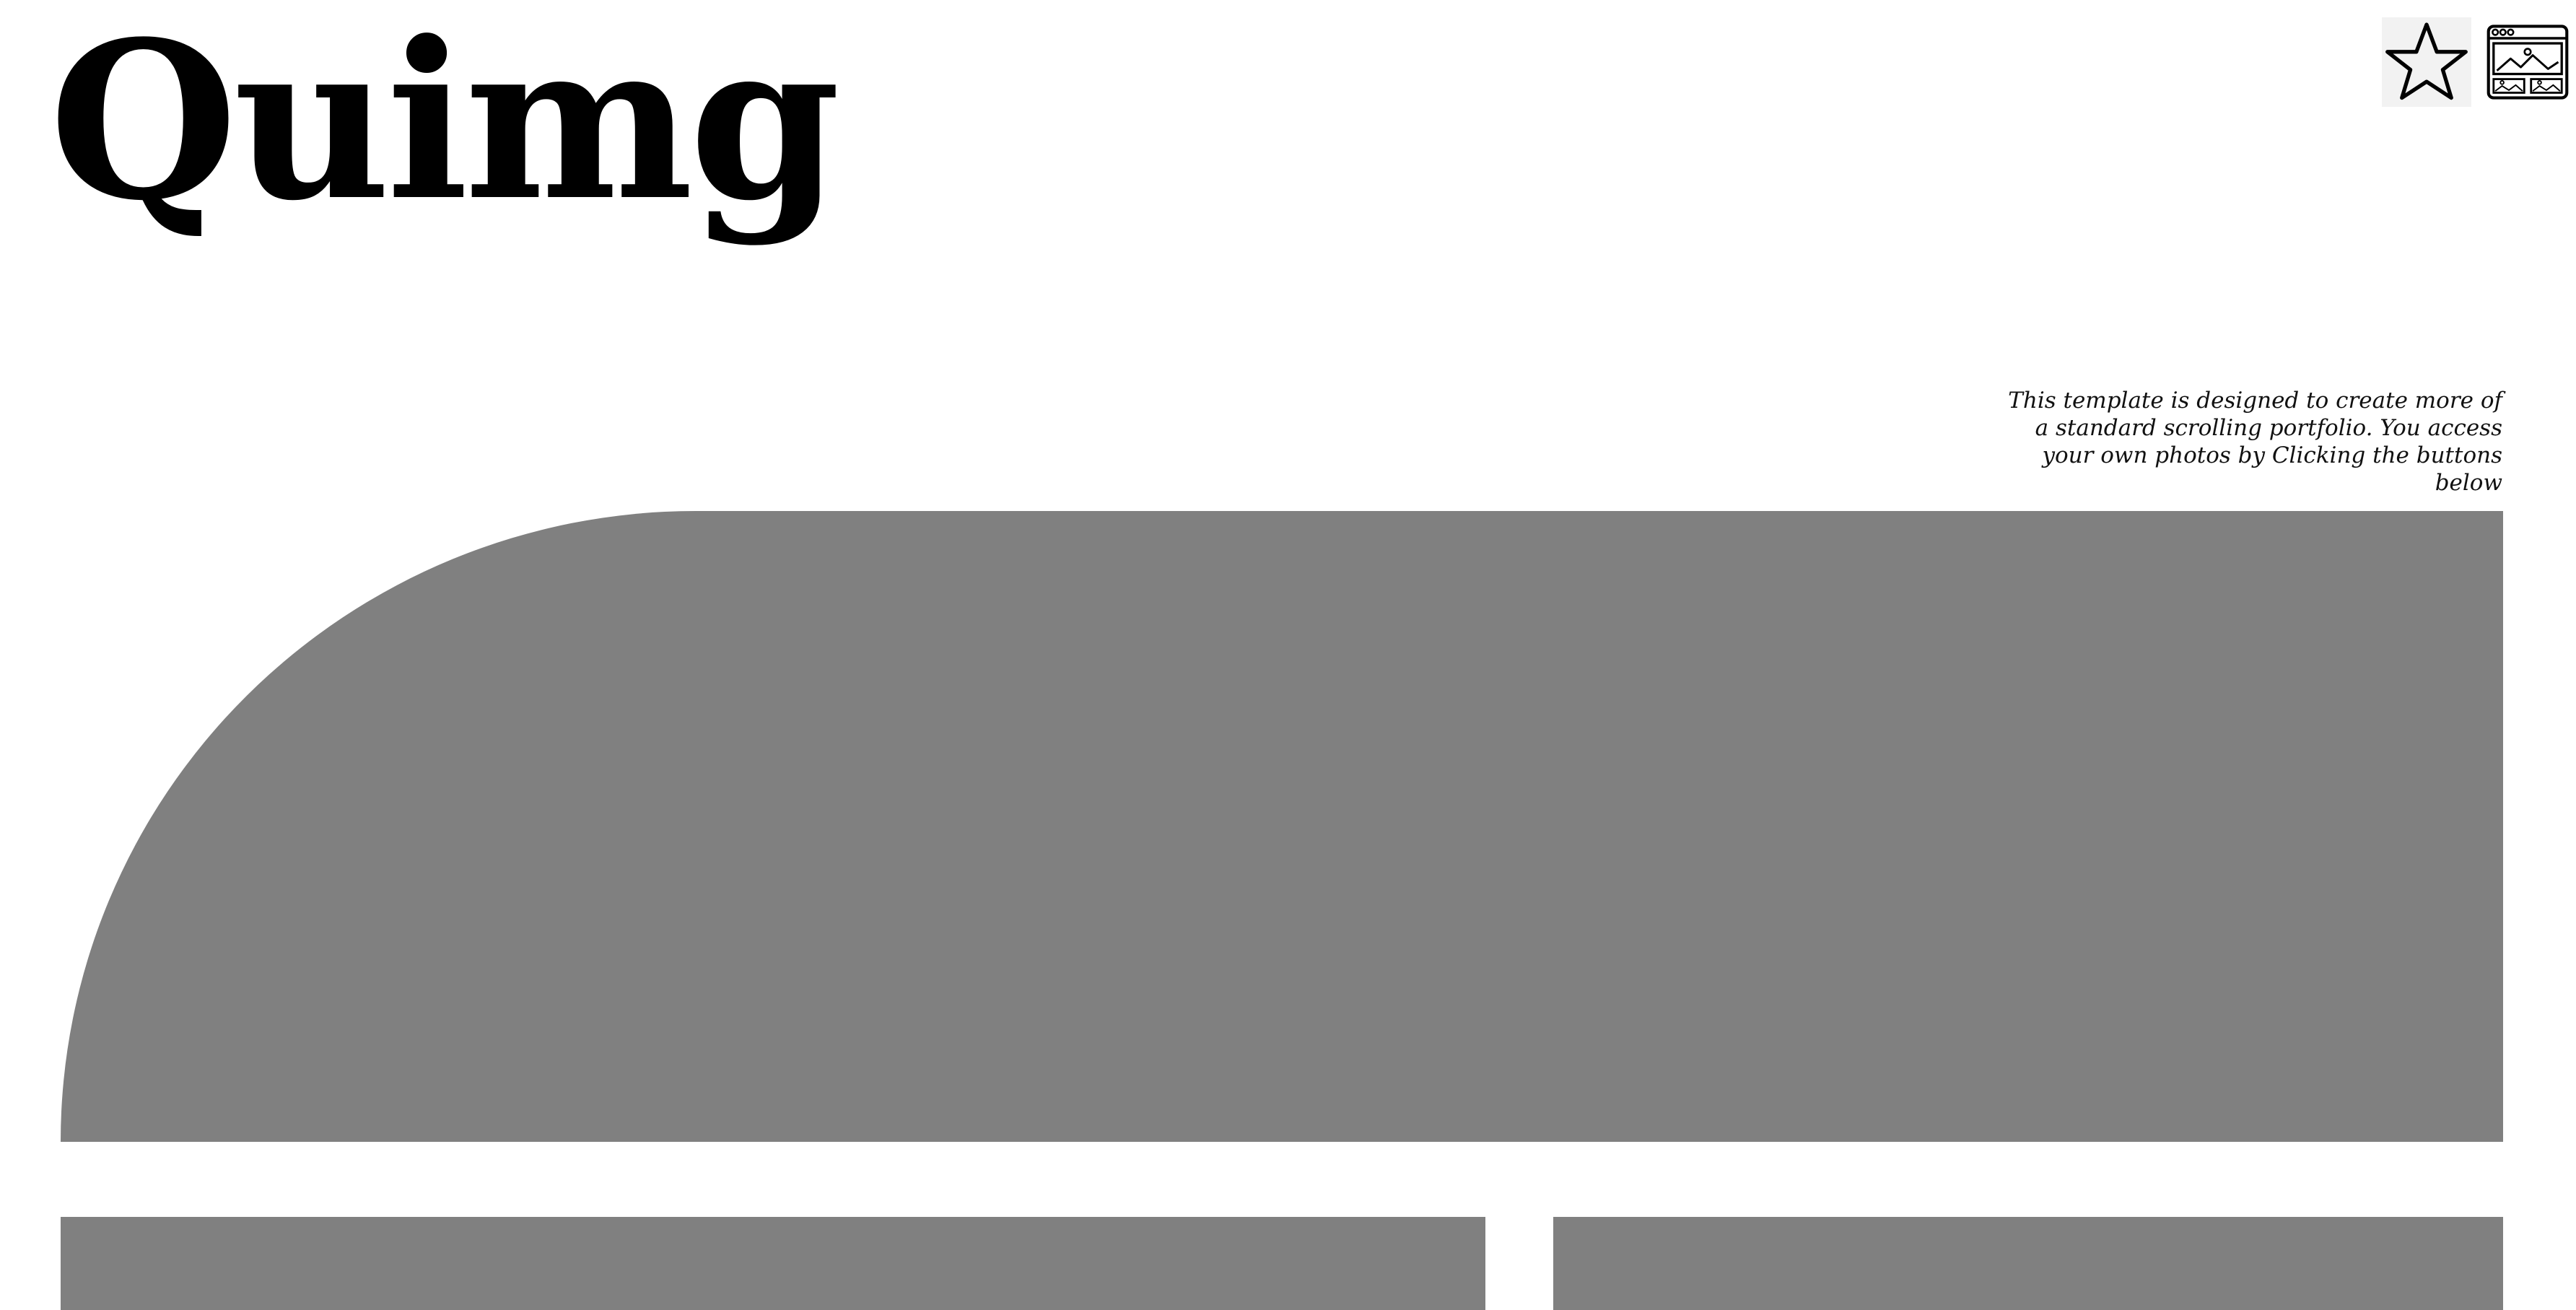 The height and width of the screenshot is (1310, 2576). What do you see at coordinates (773, 1263) in the screenshot?
I see `gallery-image-placeholder-left` at bounding box center [773, 1263].